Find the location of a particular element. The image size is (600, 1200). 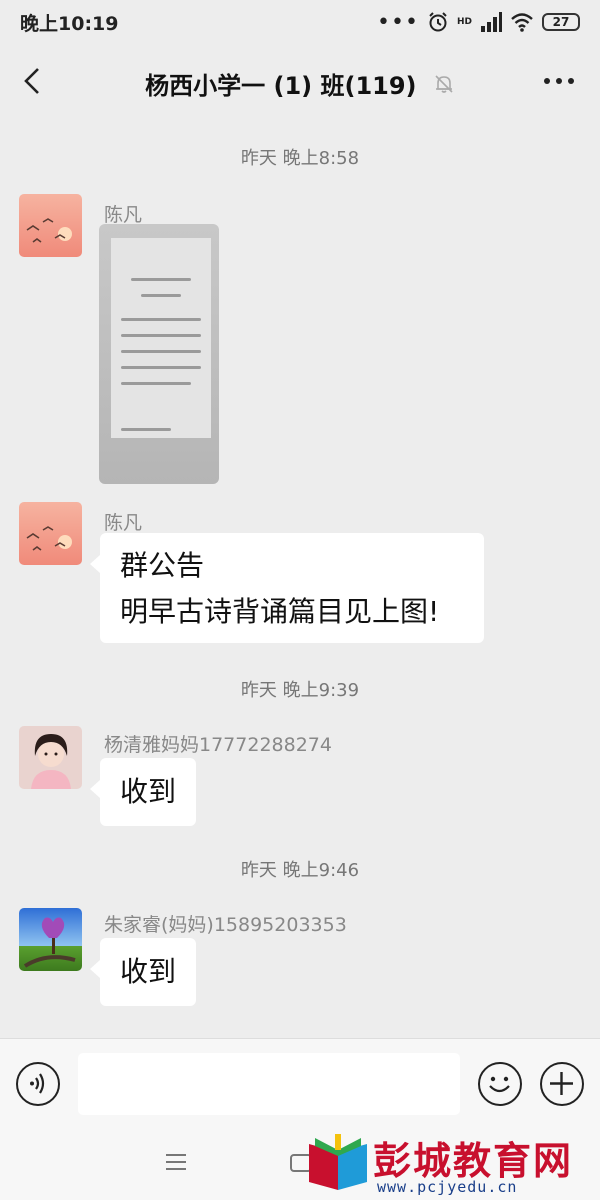

status-bar: 晚上10:19 ••• HD 27 is located at coordinates (300, 22).